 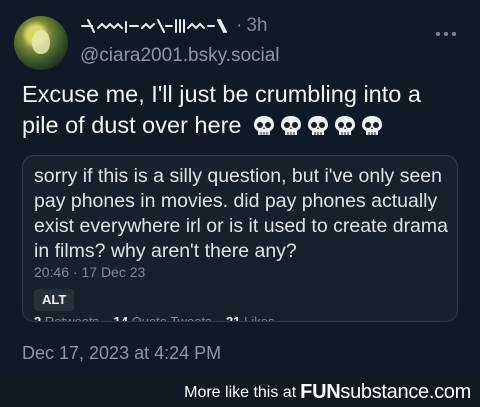 I want to click on retweets-label: Retweets, so click(x=72, y=318).